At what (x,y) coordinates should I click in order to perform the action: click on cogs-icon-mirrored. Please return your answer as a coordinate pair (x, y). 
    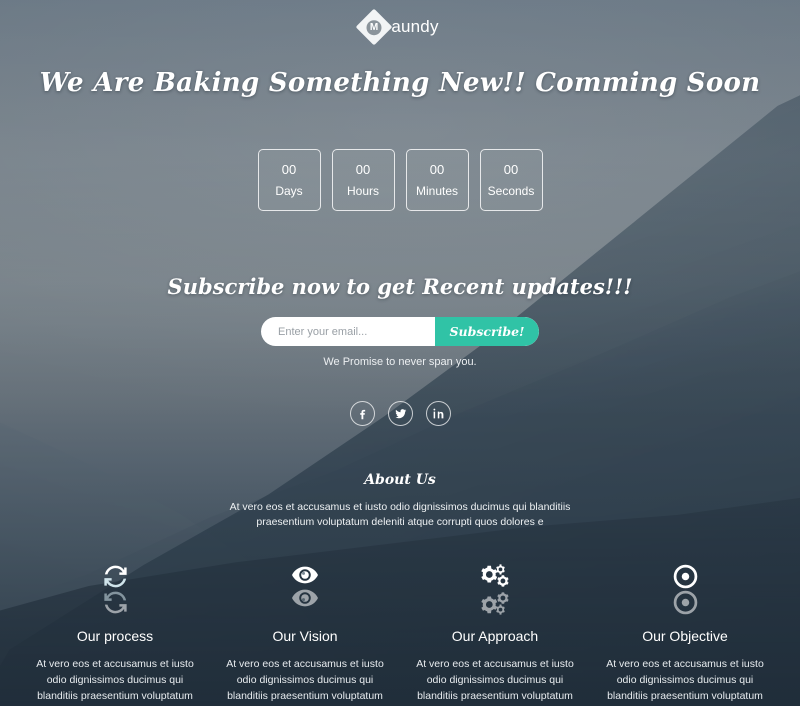
    Looking at the image, I should click on (495, 590).